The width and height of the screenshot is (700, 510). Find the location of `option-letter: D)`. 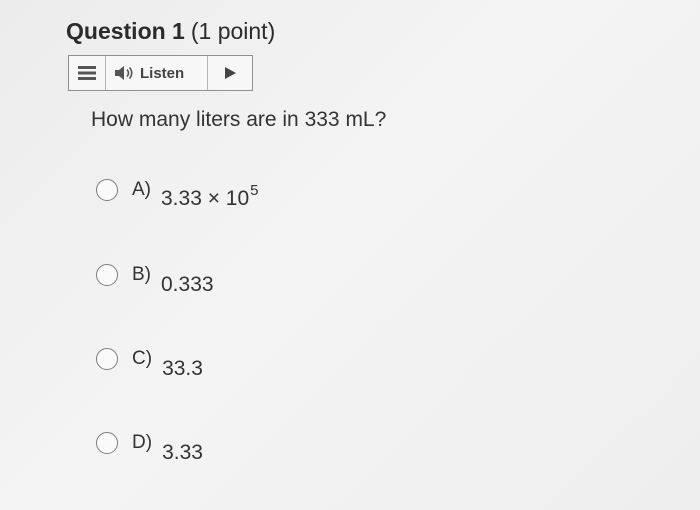

option-letter: D) is located at coordinates (142, 442).